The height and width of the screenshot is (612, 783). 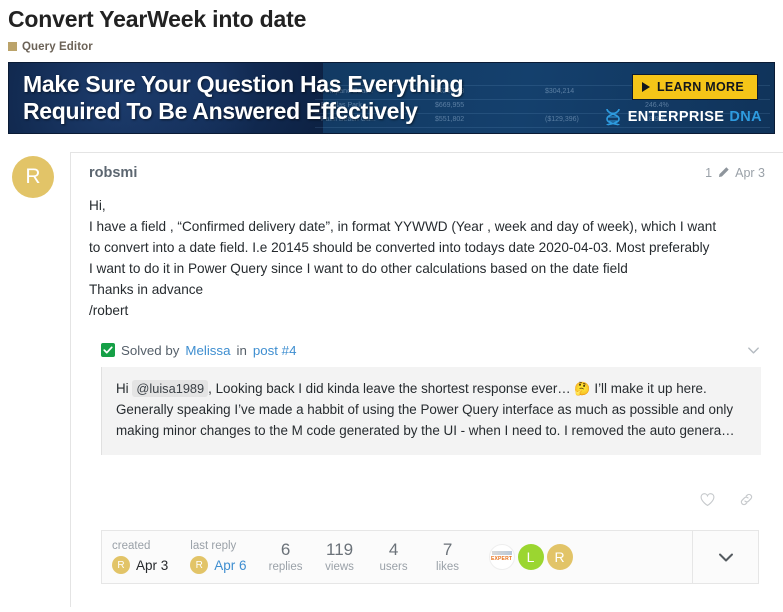 I want to click on quote-greeting: Hi, so click(x=122, y=388).